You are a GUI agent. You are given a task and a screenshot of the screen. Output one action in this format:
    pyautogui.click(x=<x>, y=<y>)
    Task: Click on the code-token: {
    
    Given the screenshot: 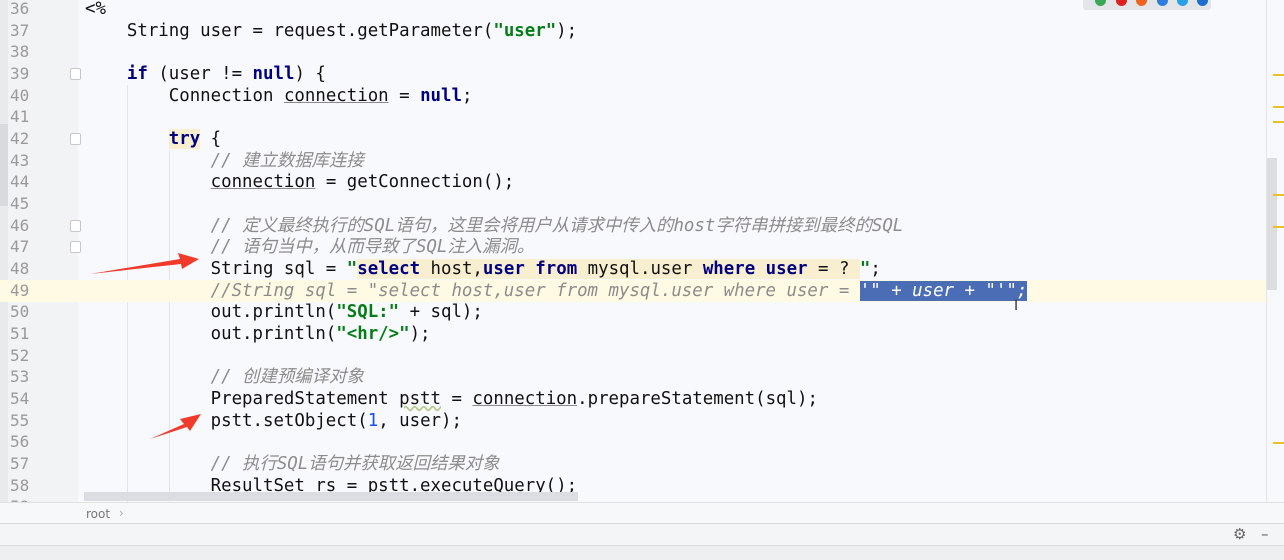 What is the action you would take?
    pyautogui.click(x=211, y=139)
    